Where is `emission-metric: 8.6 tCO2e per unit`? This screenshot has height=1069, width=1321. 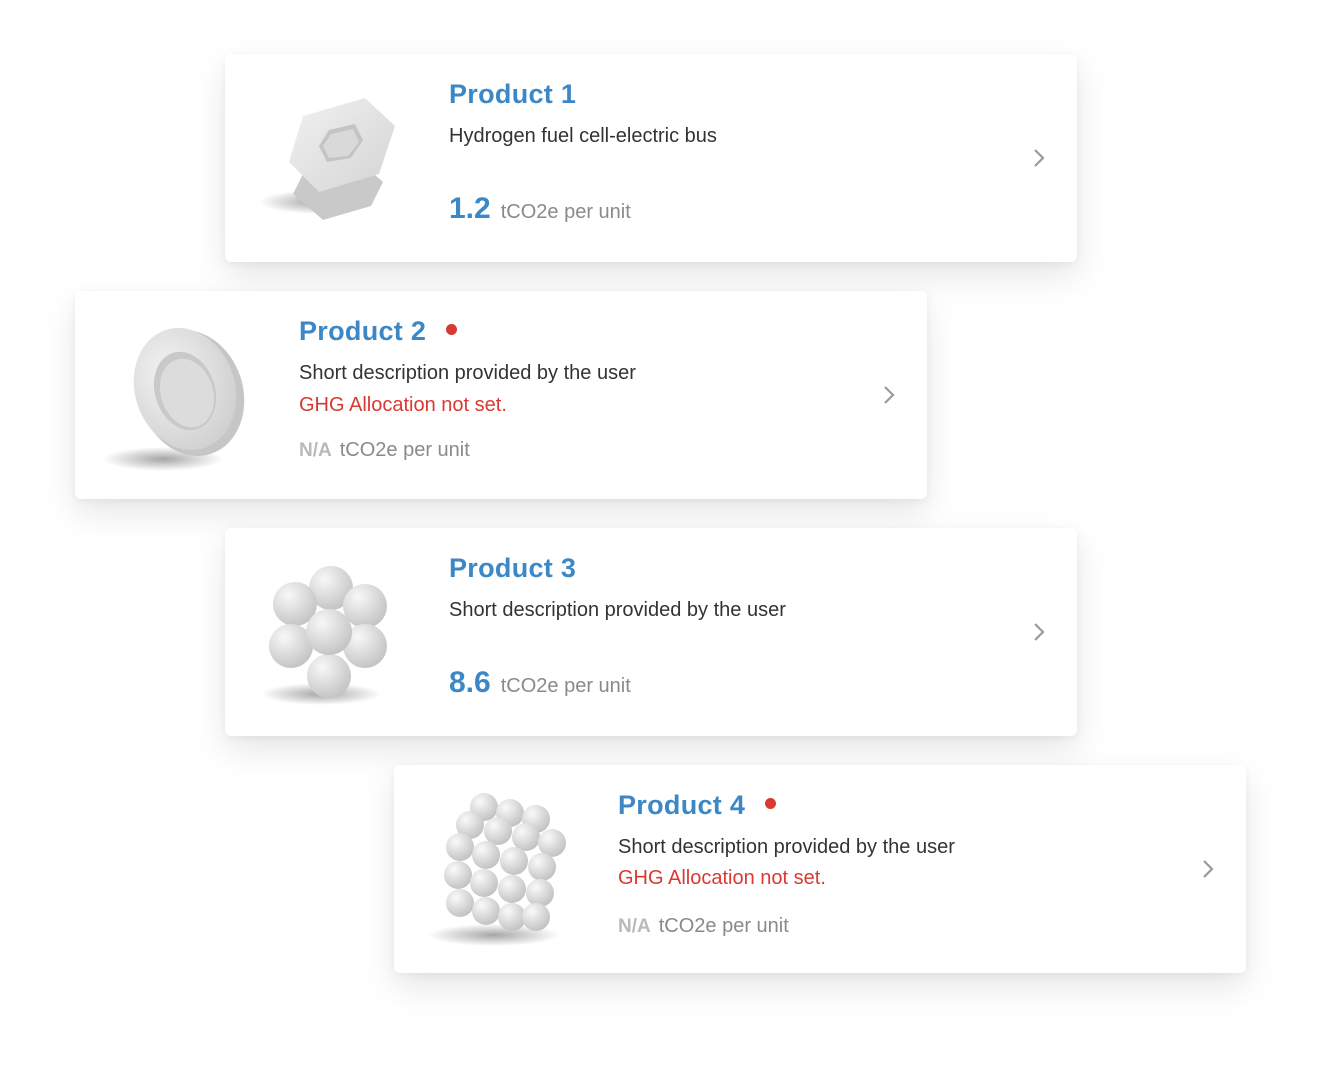
emission-metric: 8.6 tCO2e per unit is located at coordinates (540, 683).